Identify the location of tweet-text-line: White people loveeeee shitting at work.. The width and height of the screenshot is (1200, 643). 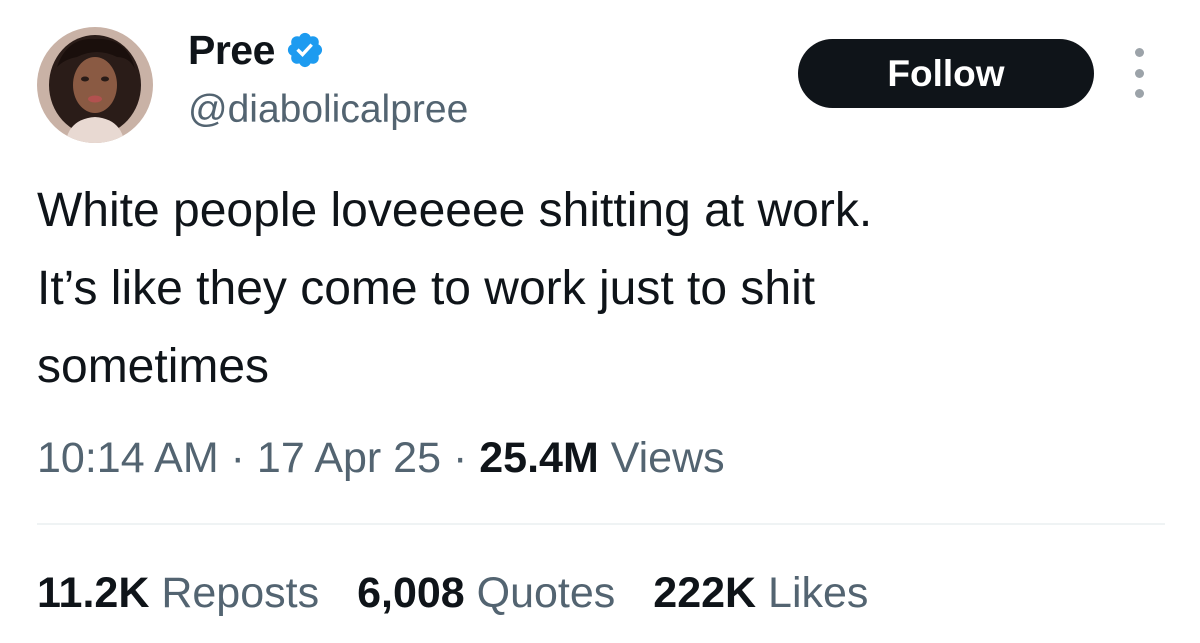
(455, 210).